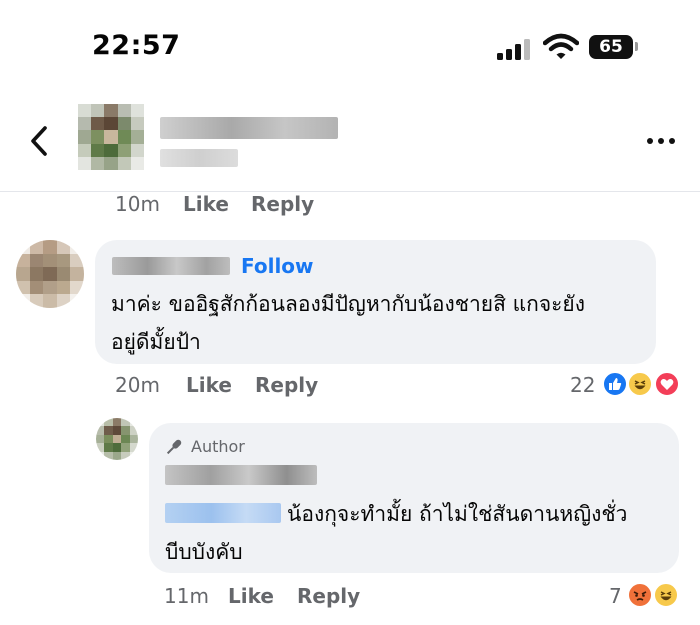 Image resolution: width=700 pixels, height=625 pixels. Describe the element at coordinates (286, 385) in the screenshot. I see `reply-button: Reply` at that location.